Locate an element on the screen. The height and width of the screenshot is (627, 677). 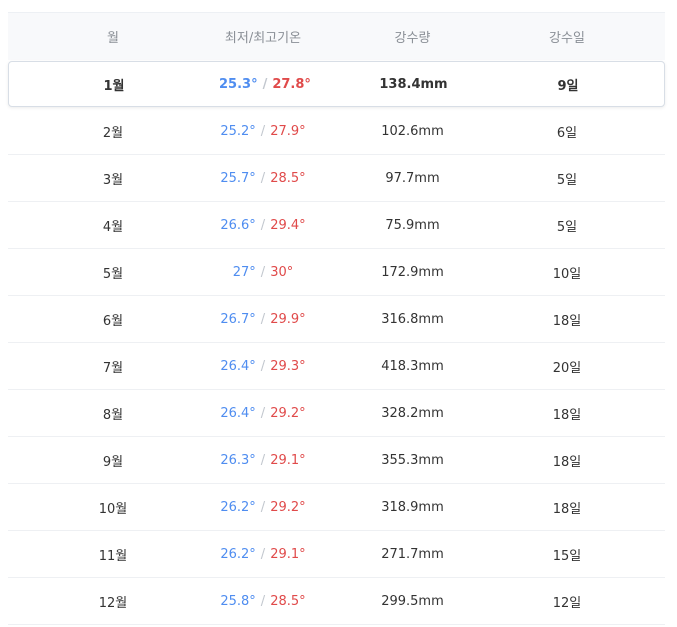
temperature-cell: 26.7°/29.9° is located at coordinates (263, 319).